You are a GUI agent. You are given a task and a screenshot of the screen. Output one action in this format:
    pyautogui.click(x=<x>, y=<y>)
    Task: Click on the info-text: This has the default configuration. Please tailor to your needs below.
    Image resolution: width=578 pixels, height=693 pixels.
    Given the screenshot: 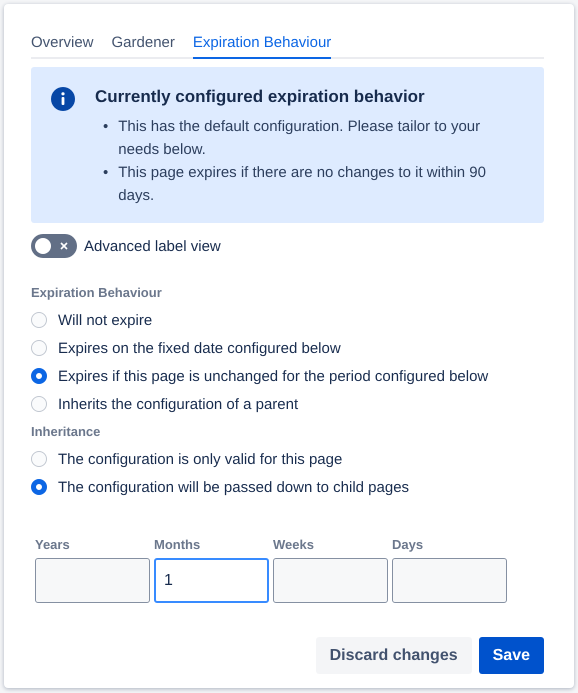 What is the action you would take?
    pyautogui.click(x=300, y=138)
    